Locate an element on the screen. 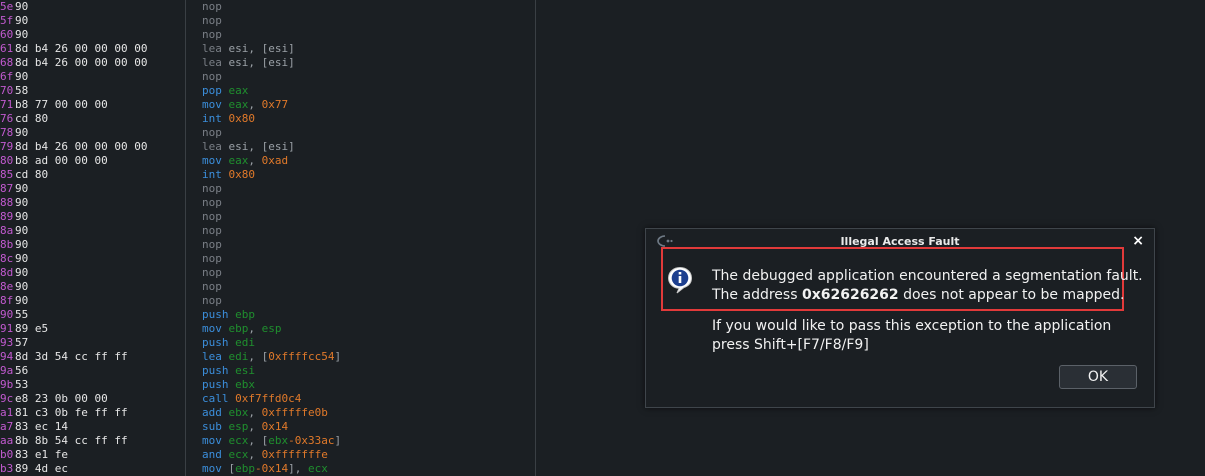 This screenshot has height=476, width=1205. disassembly-row: 88 90 nop is located at coordinates (270, 203).